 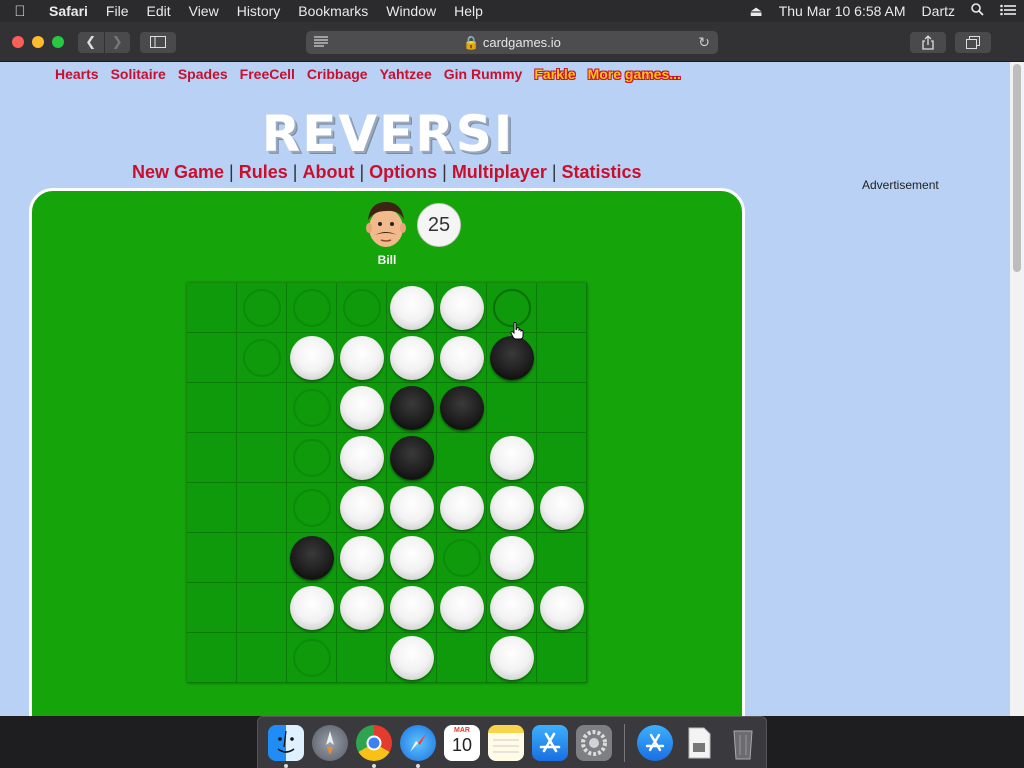 I want to click on minimize-window-button, so click(x=38, y=42).